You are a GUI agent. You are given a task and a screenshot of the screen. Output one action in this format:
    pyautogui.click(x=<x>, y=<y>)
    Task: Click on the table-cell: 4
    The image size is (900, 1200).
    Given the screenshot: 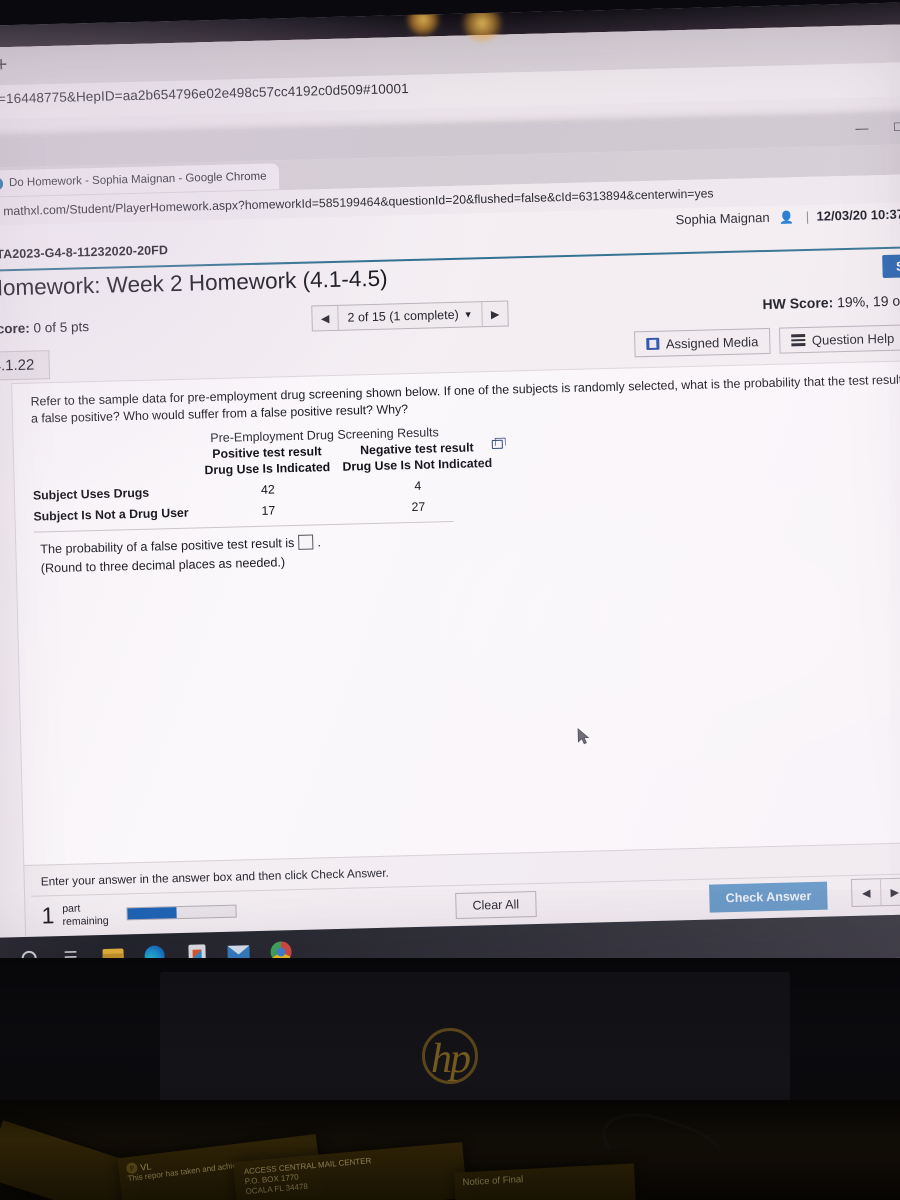 What is the action you would take?
    pyautogui.click(x=418, y=485)
    